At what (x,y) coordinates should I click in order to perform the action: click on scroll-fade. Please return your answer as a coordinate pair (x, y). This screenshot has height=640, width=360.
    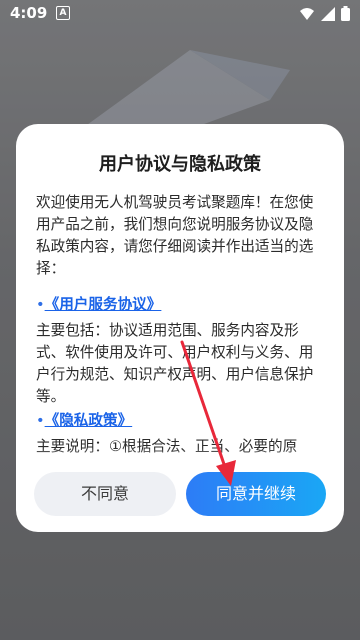
    Looking at the image, I should click on (181, 458).